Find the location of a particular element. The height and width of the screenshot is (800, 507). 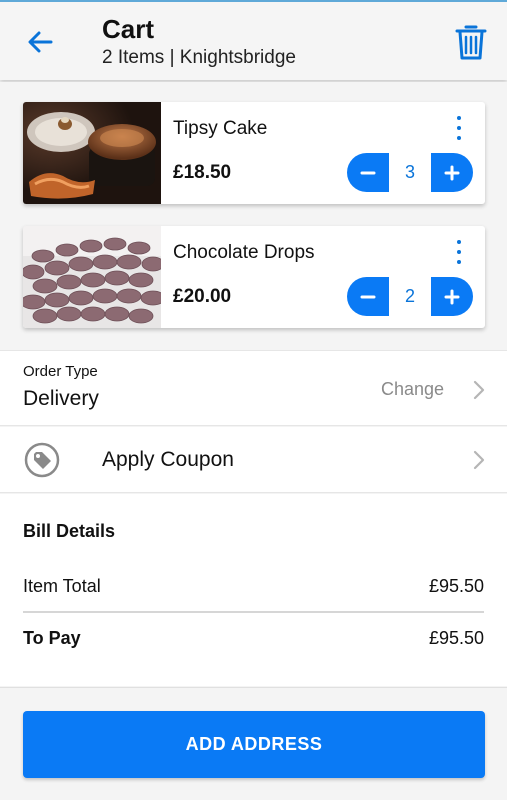

item-name: Chocolate Drops is located at coordinates (244, 252).